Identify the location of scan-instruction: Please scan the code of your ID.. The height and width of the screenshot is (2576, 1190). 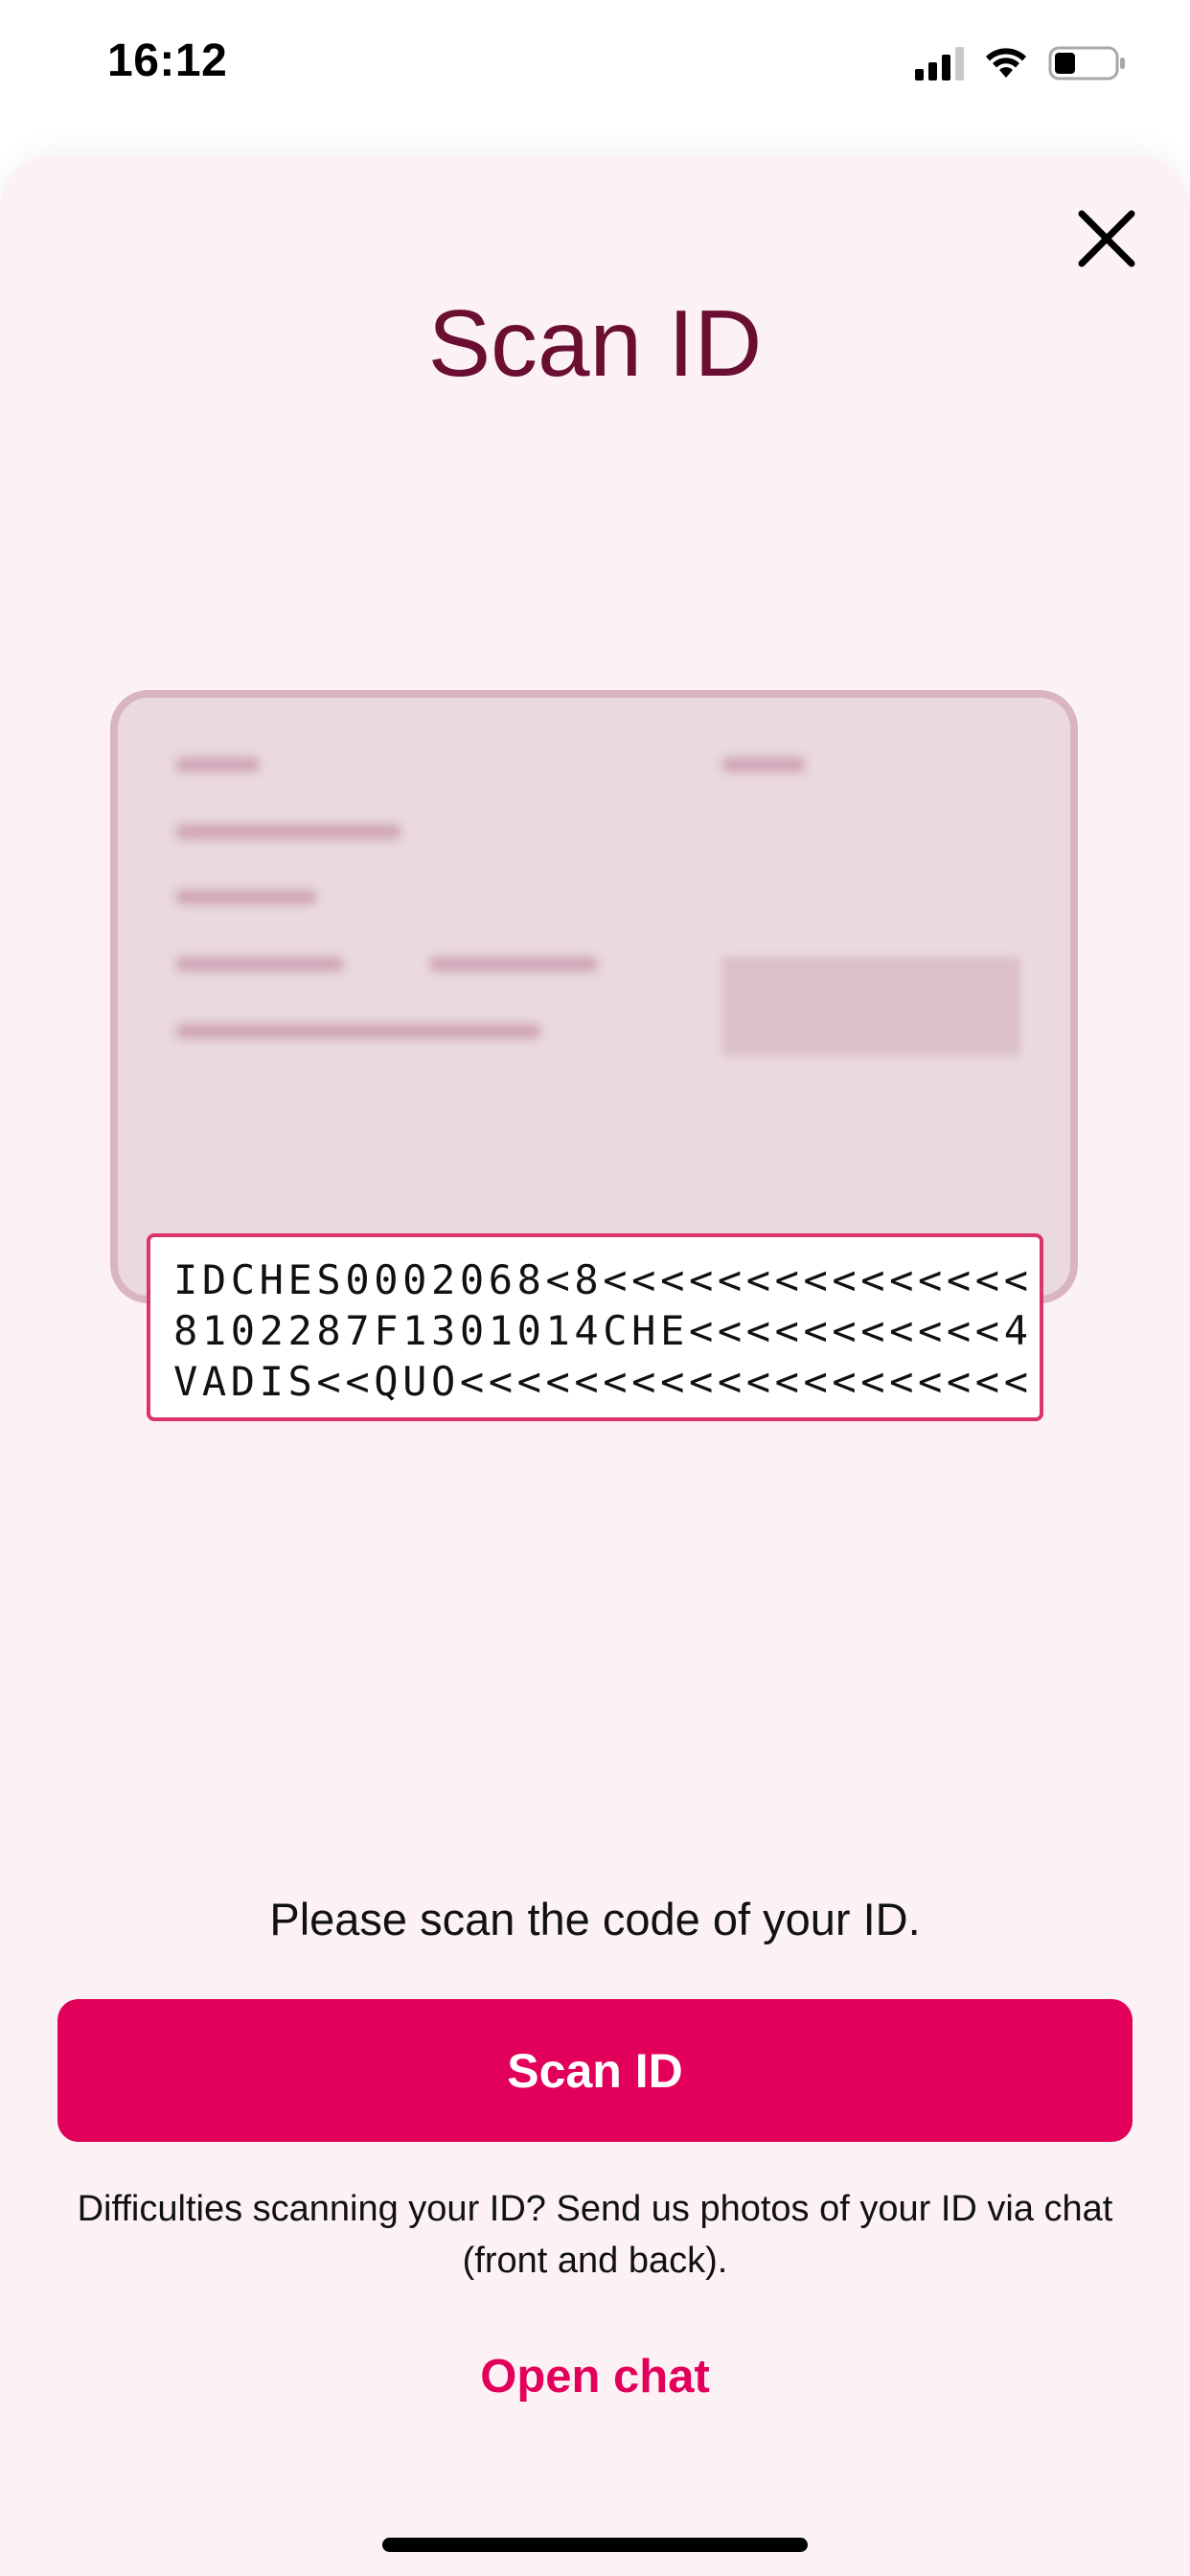
(595, 1919).